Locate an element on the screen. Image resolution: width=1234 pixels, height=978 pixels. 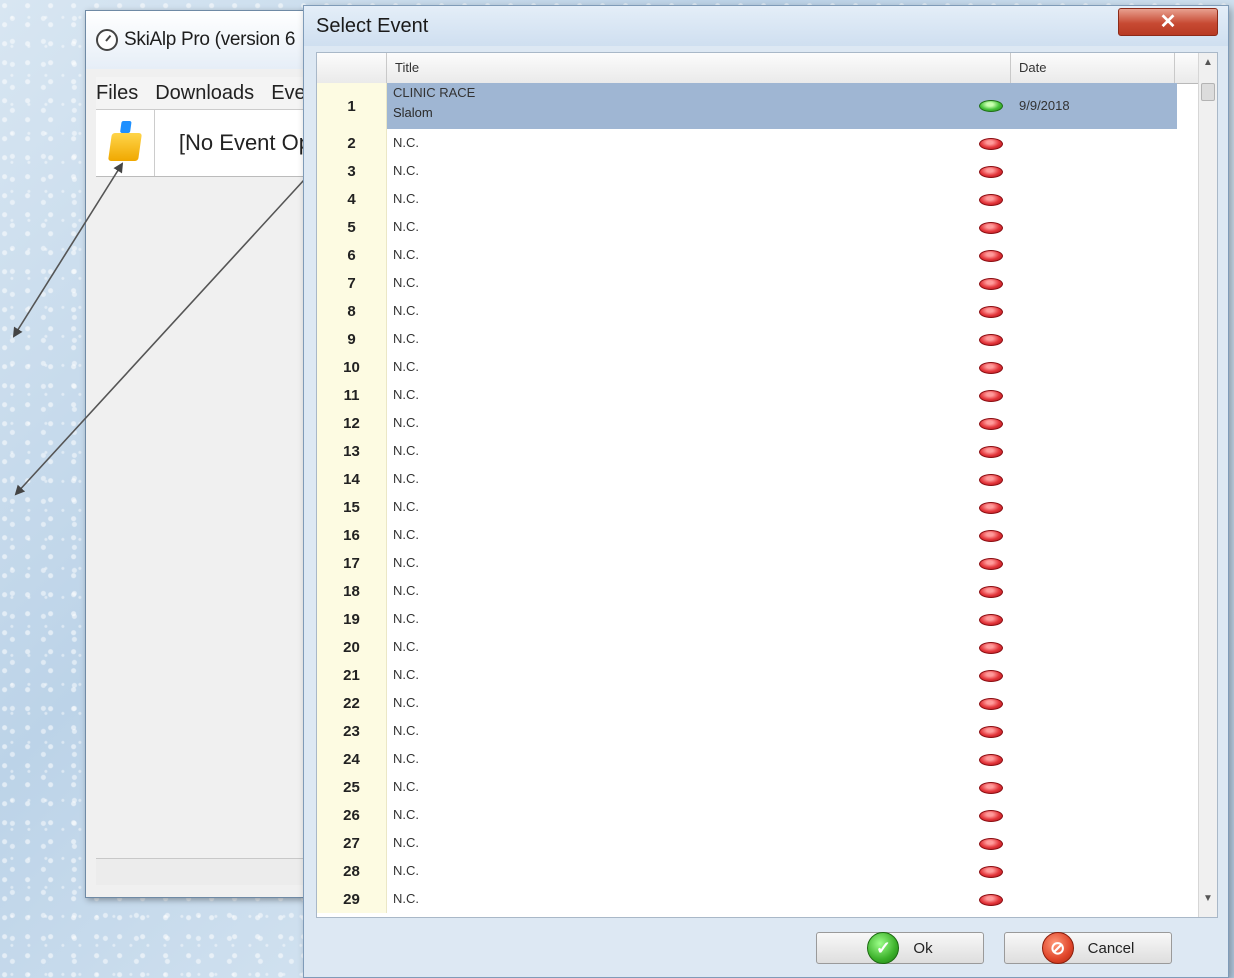
table-row: 26 N.C. is located at coordinates (747, 815).